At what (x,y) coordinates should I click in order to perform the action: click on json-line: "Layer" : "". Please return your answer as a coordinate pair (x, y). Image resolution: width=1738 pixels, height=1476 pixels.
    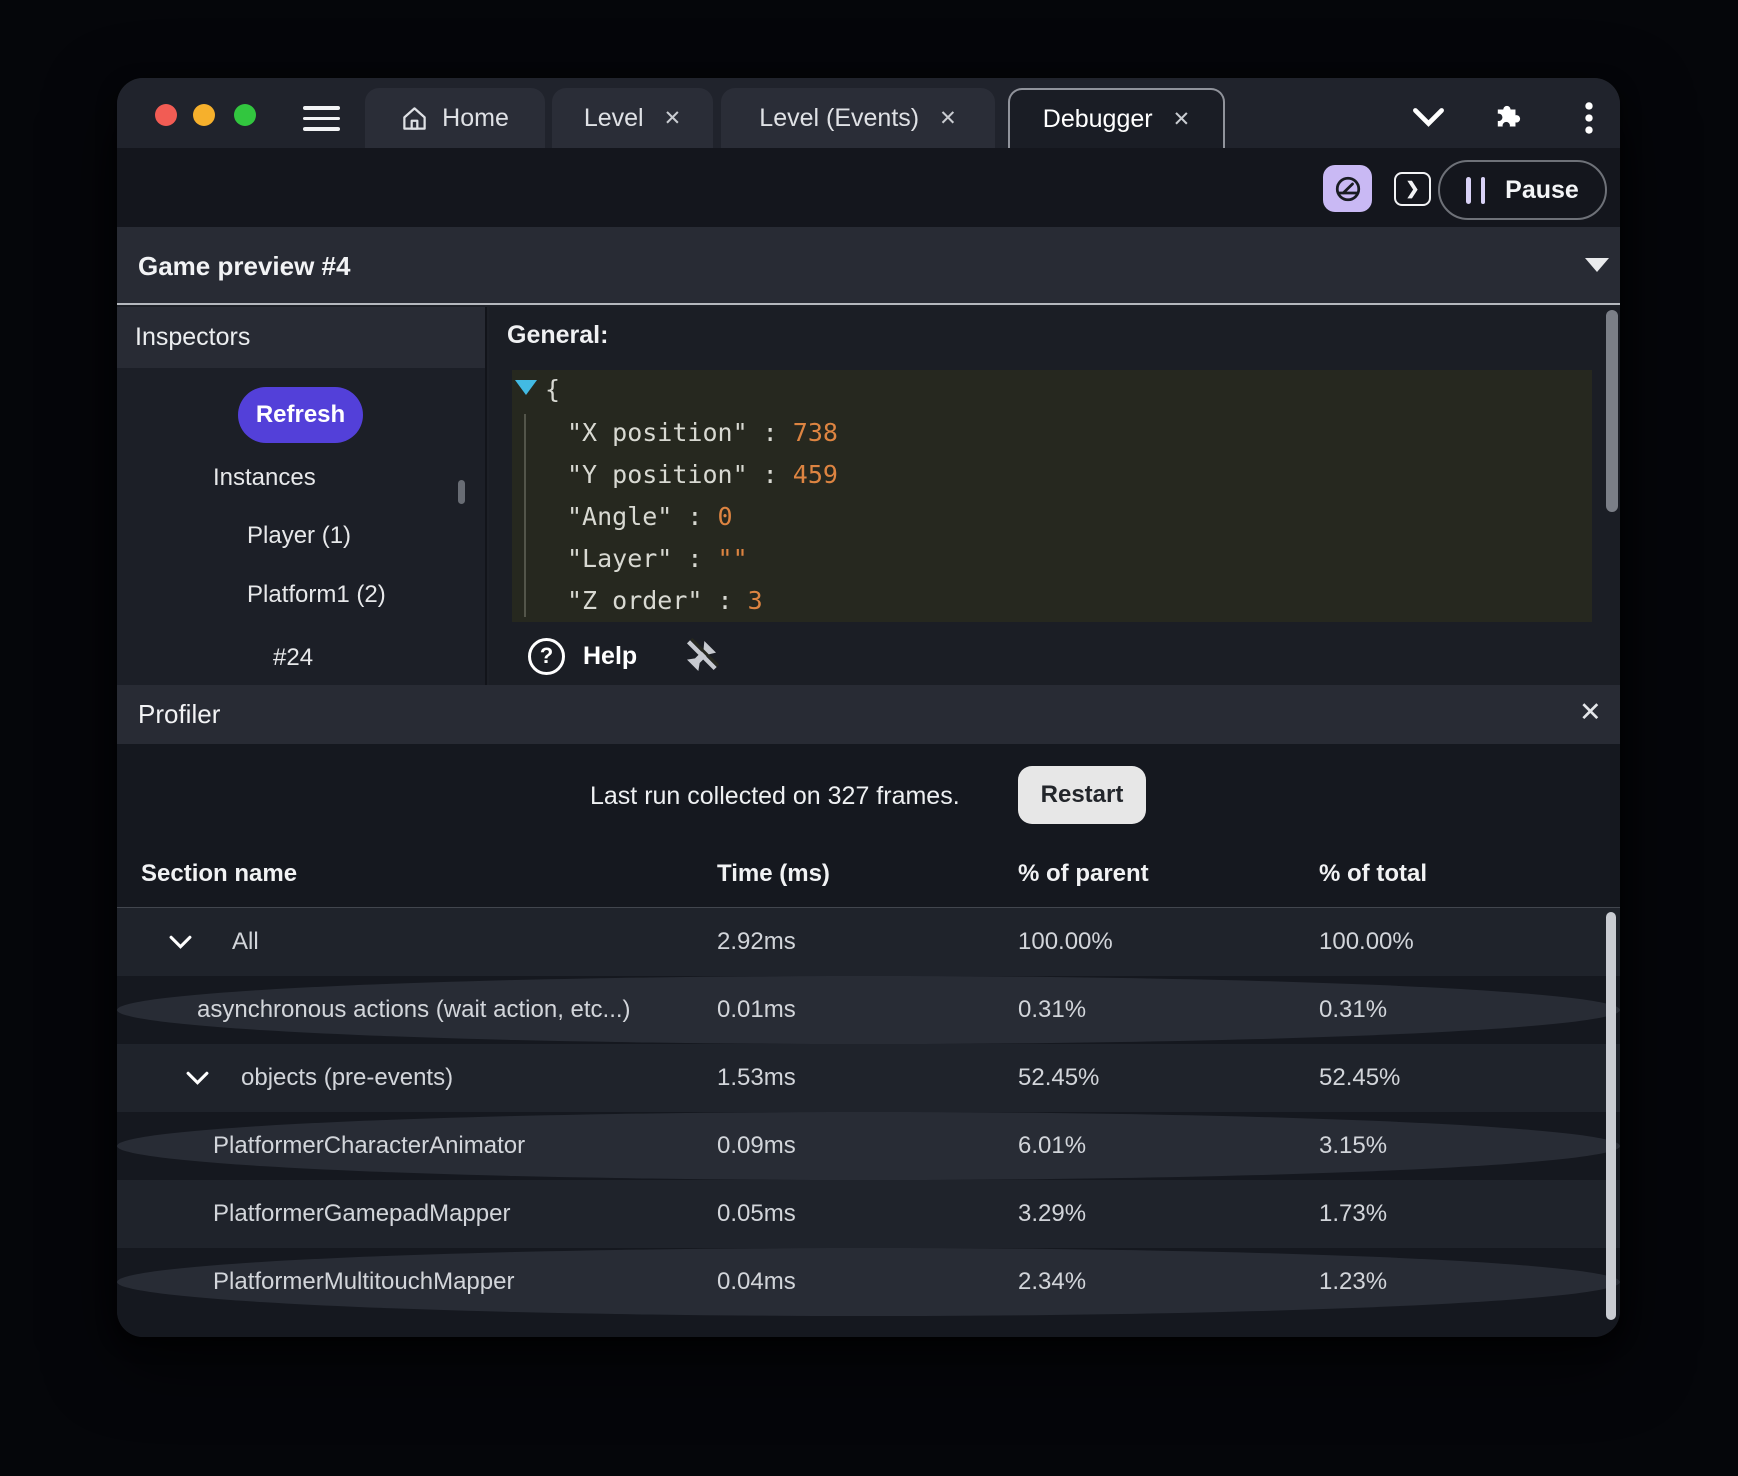
    Looking at the image, I should click on (657, 558).